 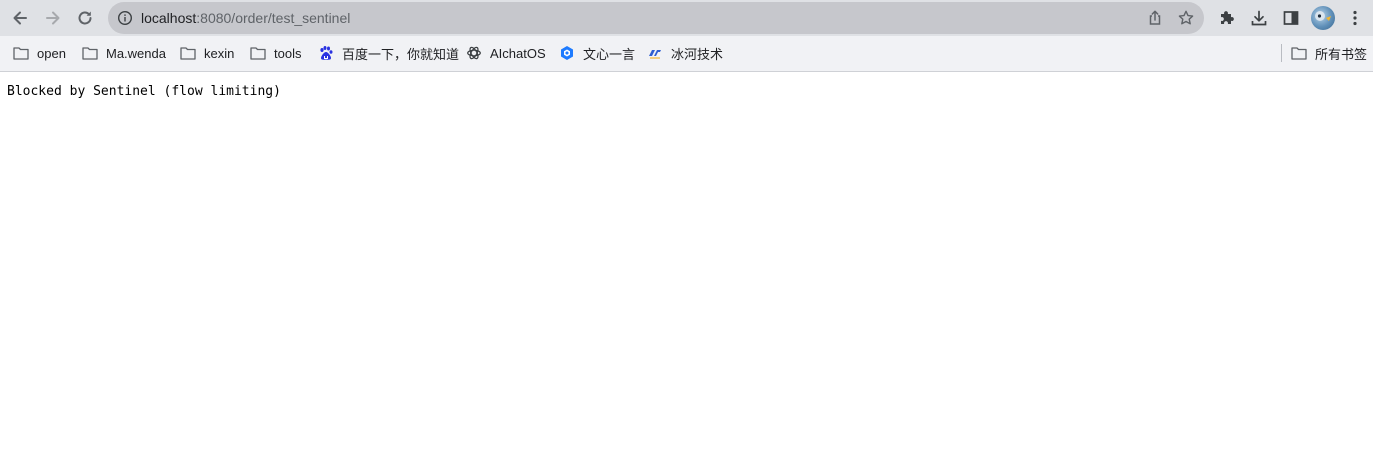 What do you see at coordinates (169, 18) in the screenshot?
I see `url-host: localhost` at bounding box center [169, 18].